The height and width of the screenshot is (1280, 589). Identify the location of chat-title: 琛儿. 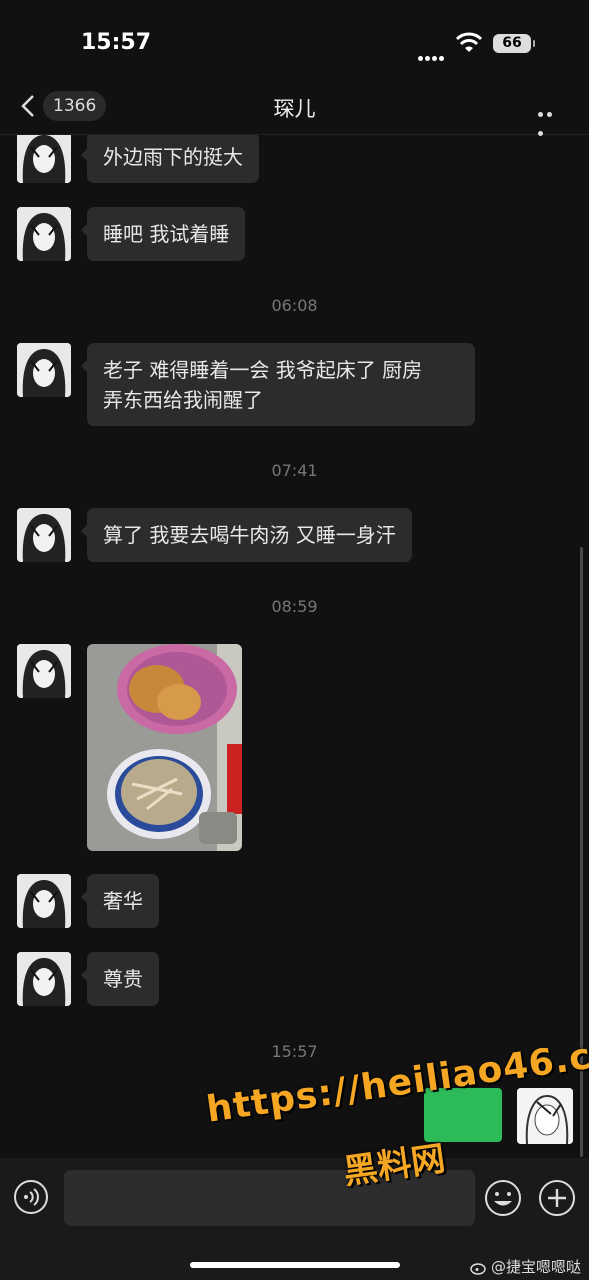
(294, 109).